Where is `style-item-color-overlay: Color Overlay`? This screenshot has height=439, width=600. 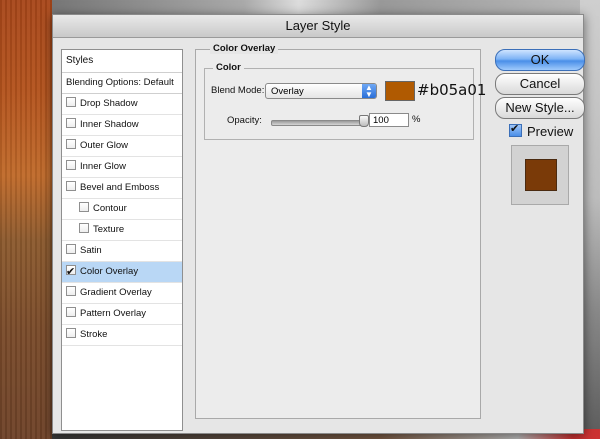
style-item-color-overlay: Color Overlay is located at coordinates (122, 272).